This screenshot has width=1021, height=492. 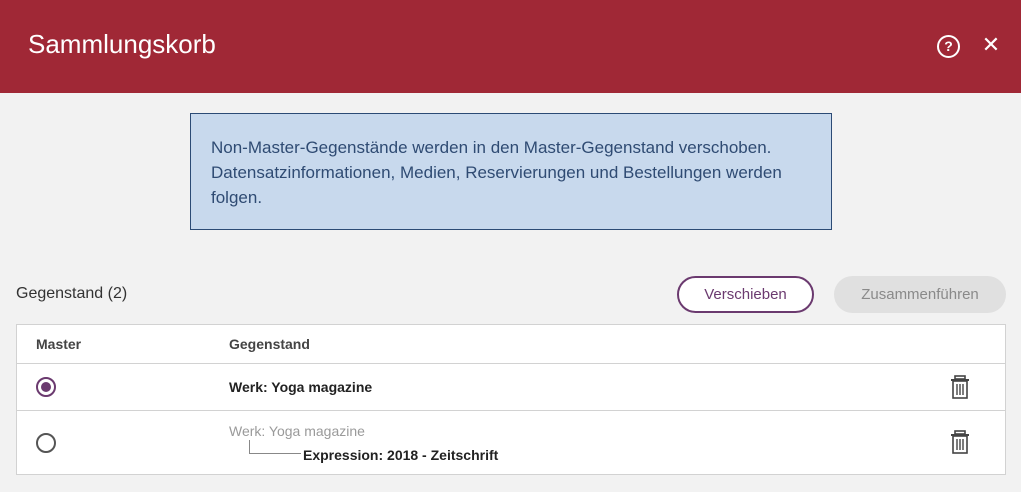 I want to click on tree-connector, so click(x=275, y=447).